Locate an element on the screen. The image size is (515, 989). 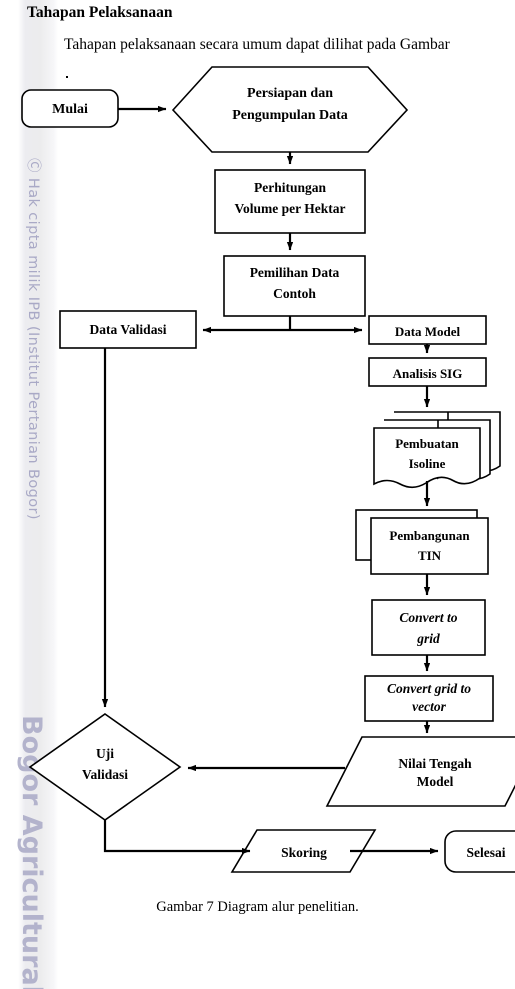
node-tin is located at coordinates (429, 546).